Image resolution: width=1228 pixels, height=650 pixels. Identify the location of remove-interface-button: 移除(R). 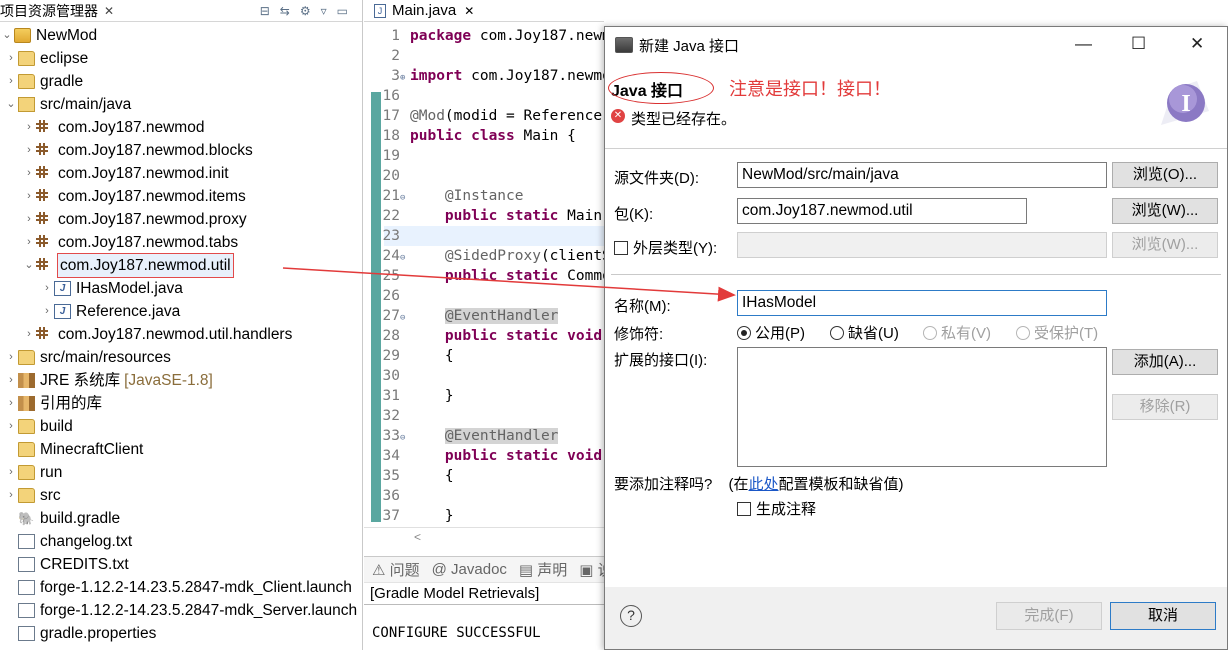
(1165, 407).